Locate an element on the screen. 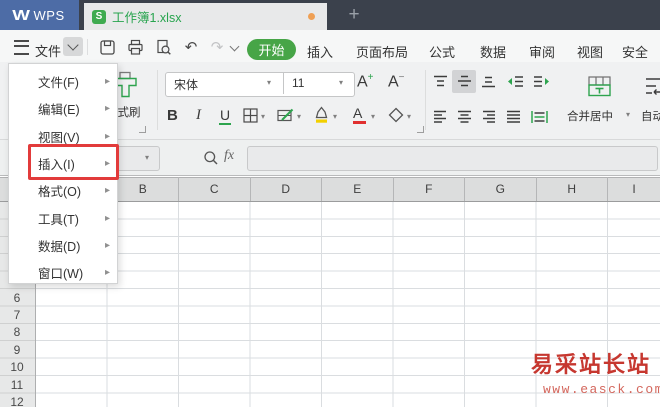  decrease-font-size-button: A− is located at coordinates (396, 81).